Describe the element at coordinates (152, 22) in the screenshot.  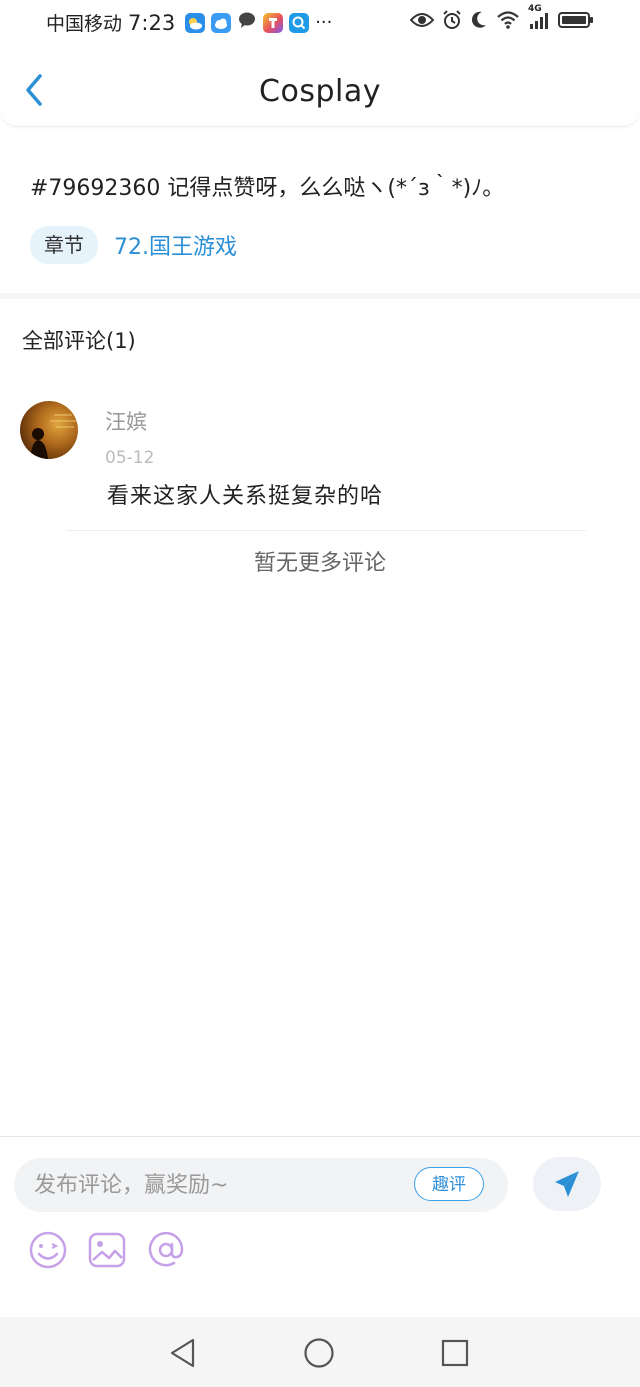
I see `status-time: 7:23` at that location.